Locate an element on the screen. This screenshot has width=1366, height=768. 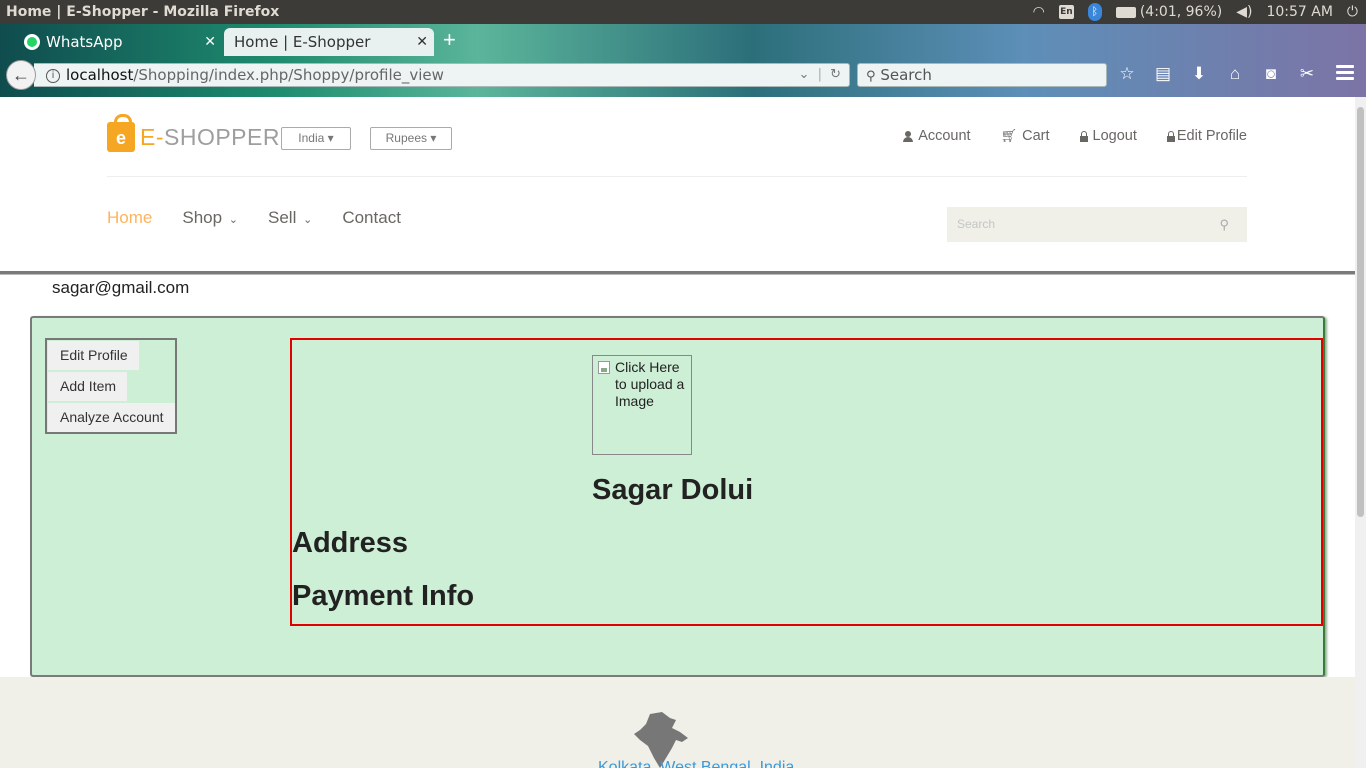
download-icon: ⬇ is located at coordinates (1199, 74).